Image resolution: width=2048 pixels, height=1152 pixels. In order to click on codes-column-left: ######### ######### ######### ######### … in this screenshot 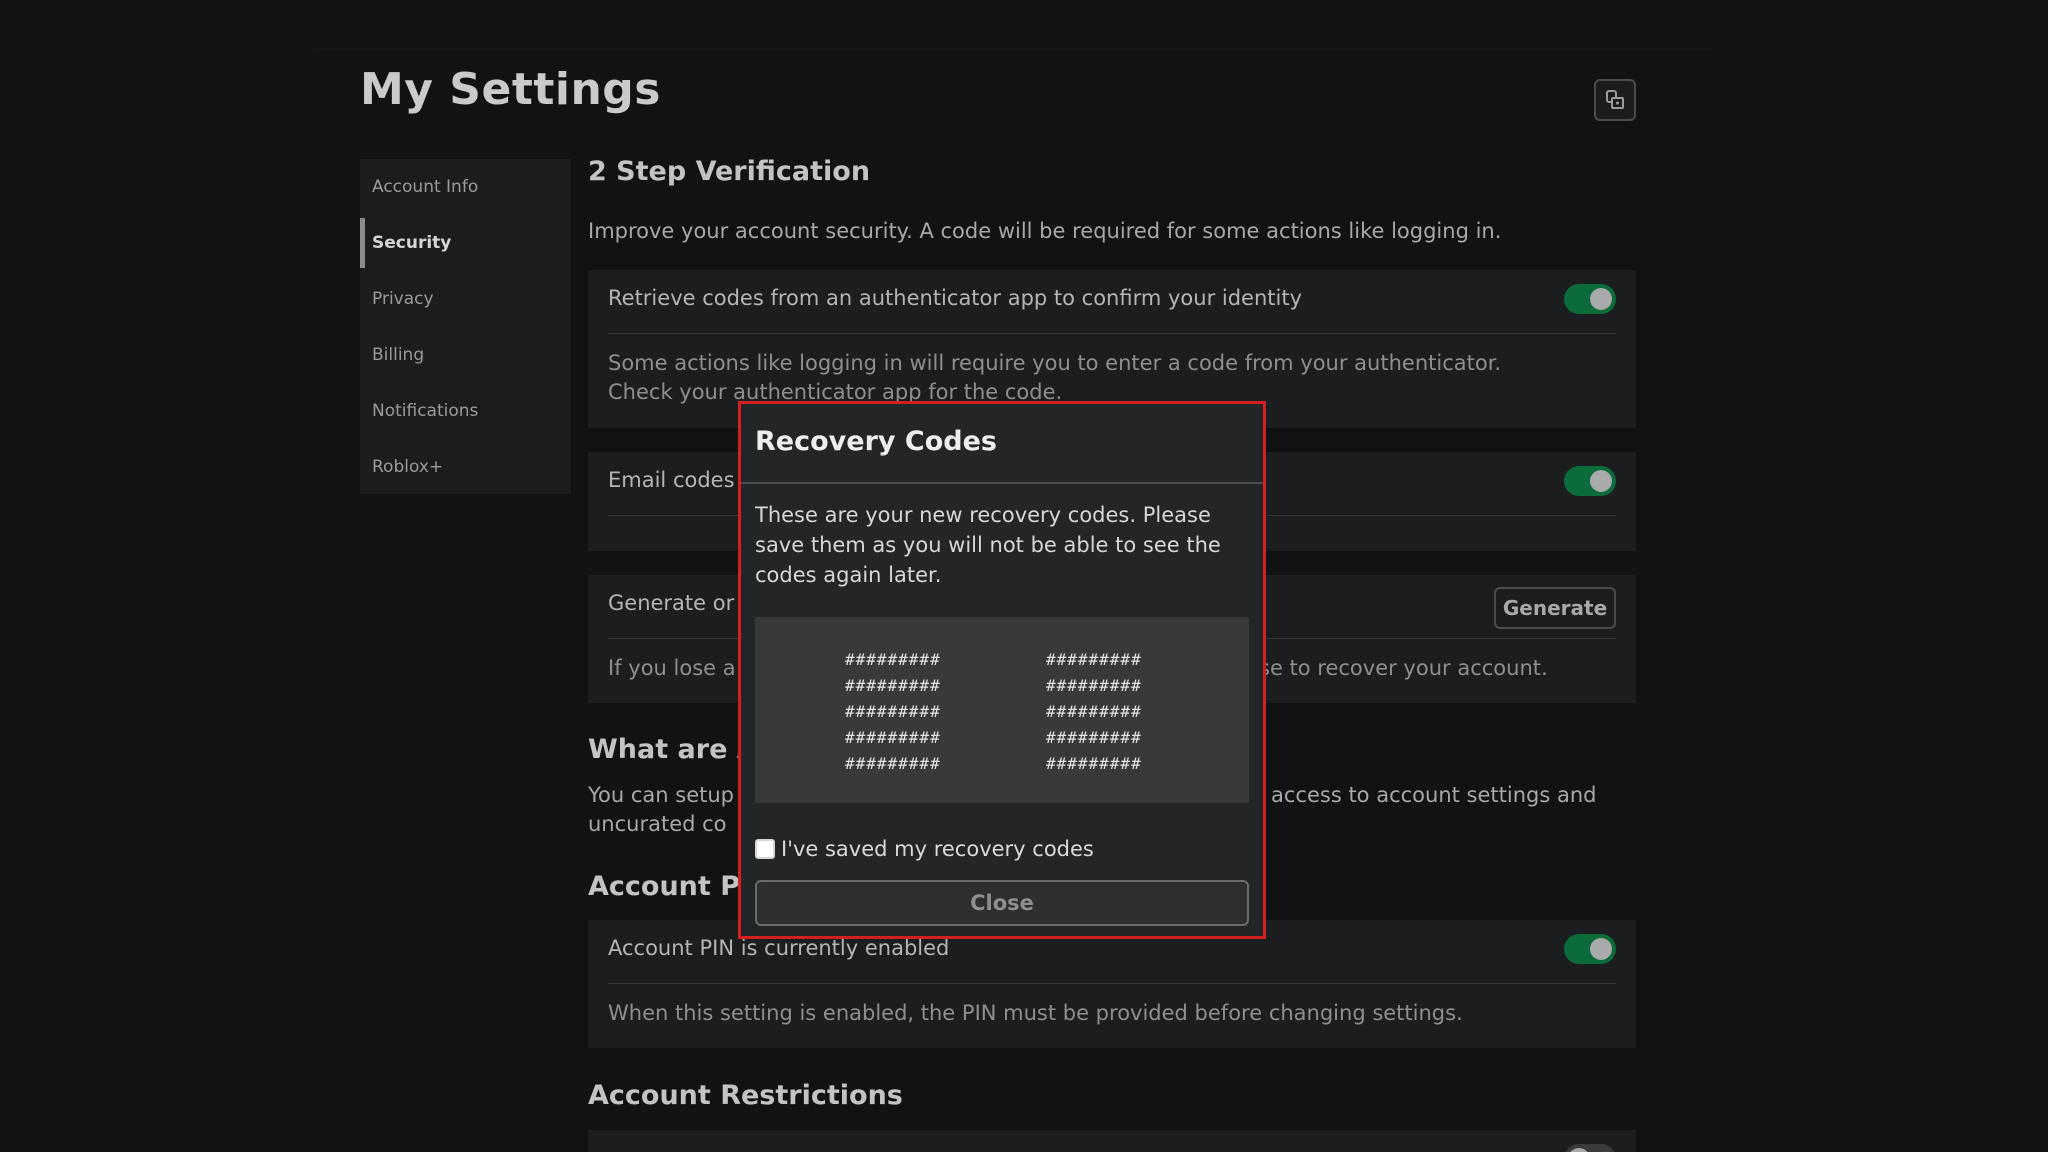, I will do `click(893, 712)`.